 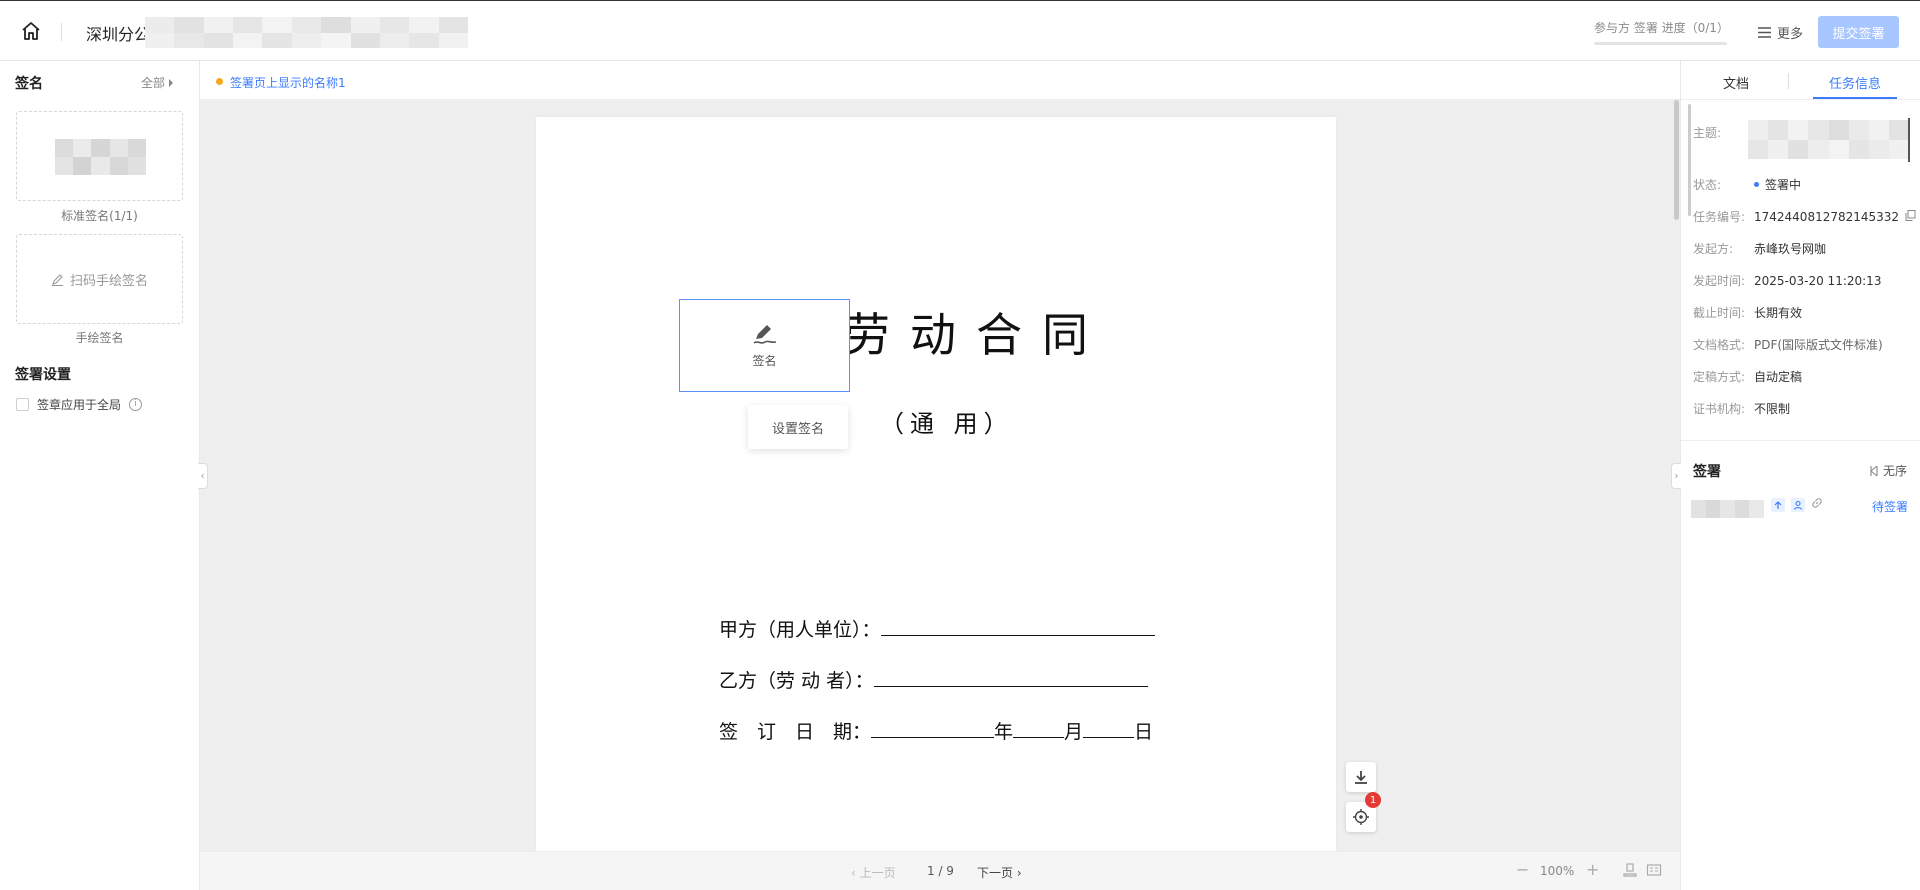 What do you see at coordinates (1654, 871) in the screenshot?
I see `thumbnail-view-icon` at bounding box center [1654, 871].